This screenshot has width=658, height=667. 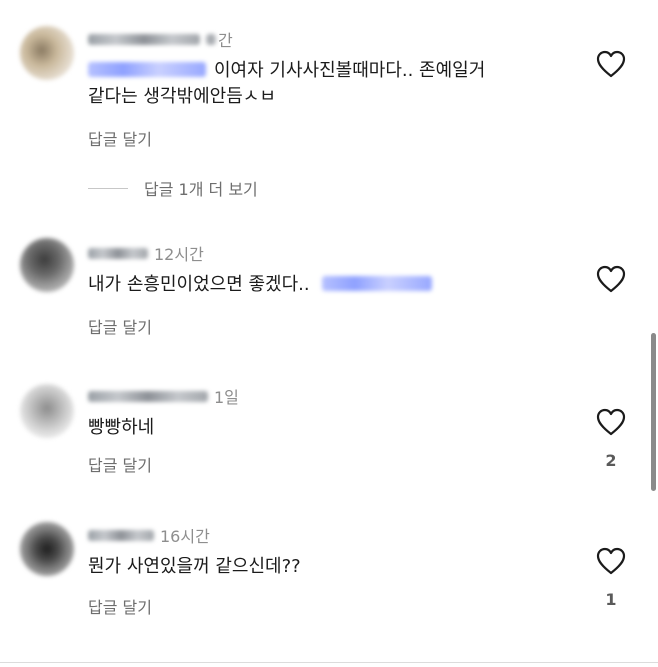 What do you see at coordinates (611, 460) in the screenshot?
I see `like-count: 2` at bounding box center [611, 460].